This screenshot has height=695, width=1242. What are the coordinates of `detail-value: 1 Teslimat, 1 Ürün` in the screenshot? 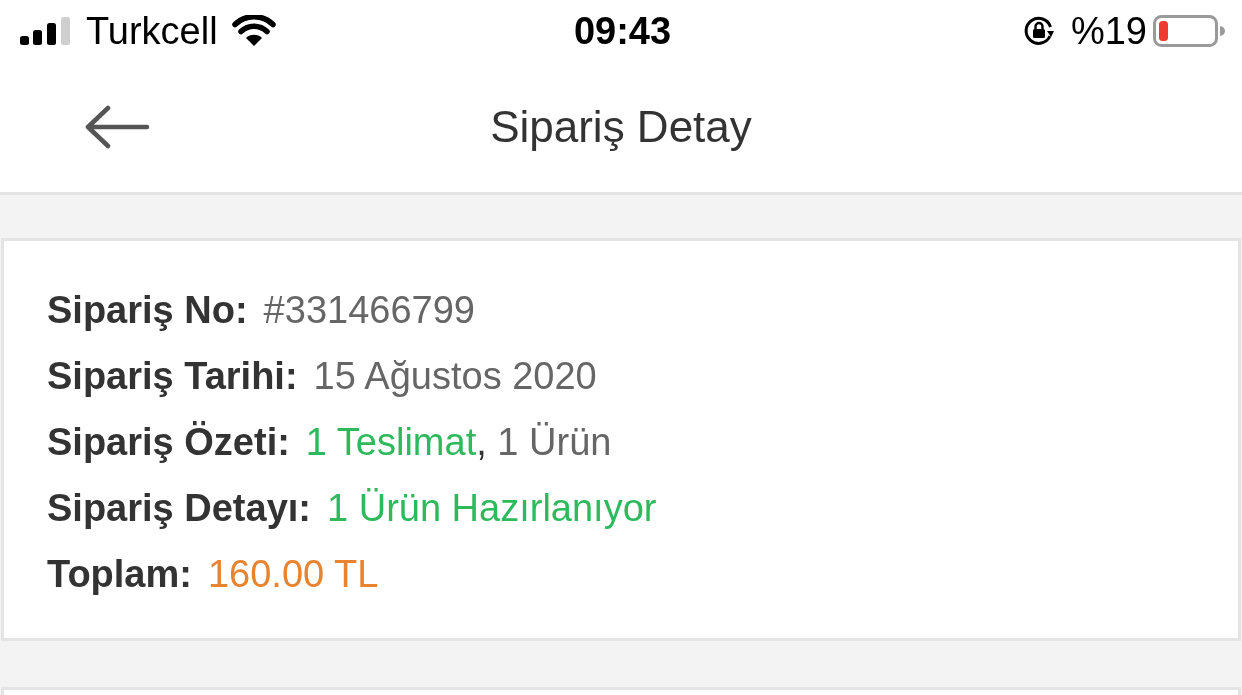 It's located at (458, 442).